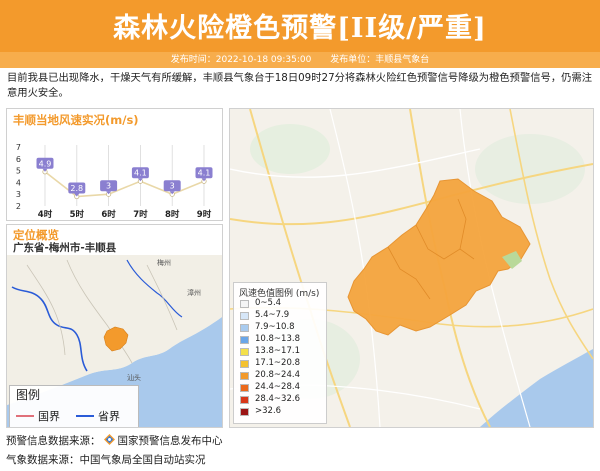 This screenshot has height=471, width=600. What do you see at coordinates (85, 416) in the screenshot?
I see `province-line-icon` at bounding box center [85, 416].